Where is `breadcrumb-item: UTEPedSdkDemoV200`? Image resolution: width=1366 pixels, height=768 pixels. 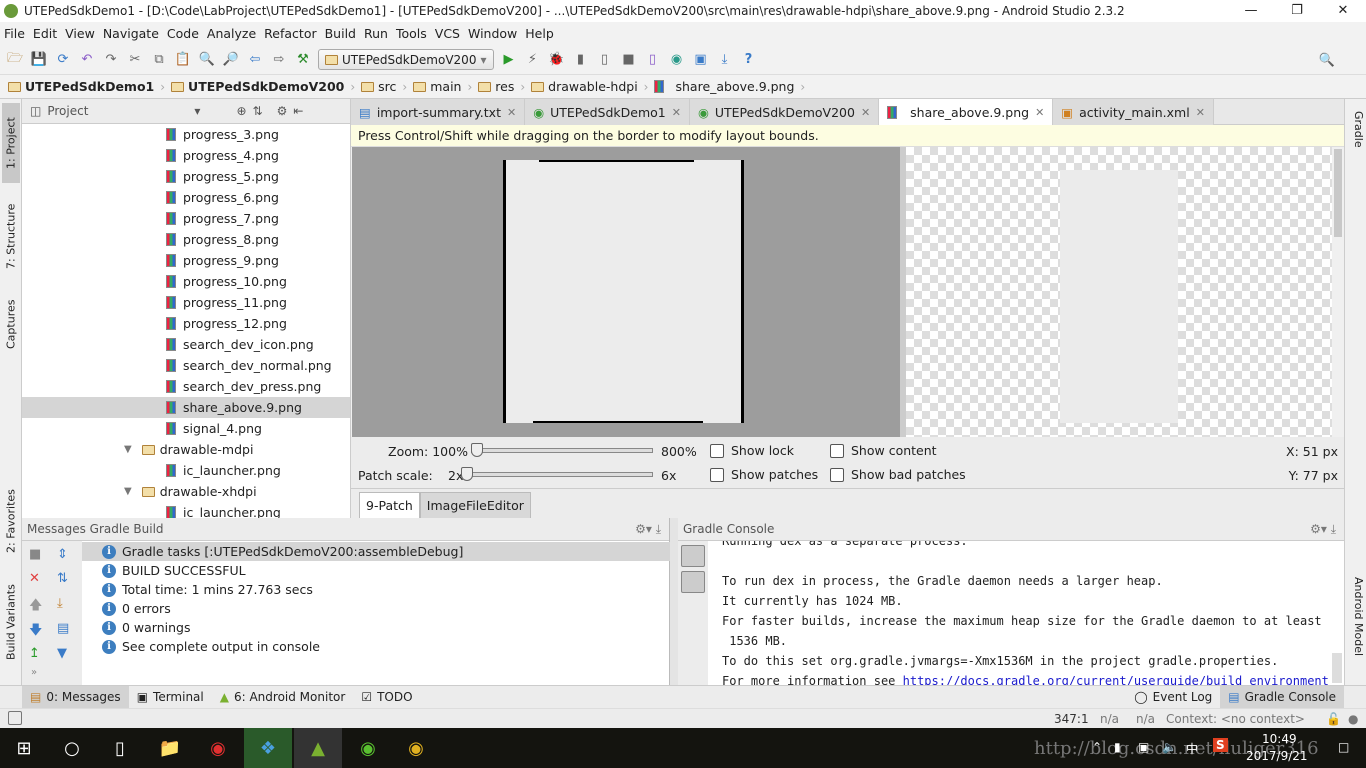 breadcrumb-item: UTEPedSdkDemoV200 is located at coordinates (257, 86).